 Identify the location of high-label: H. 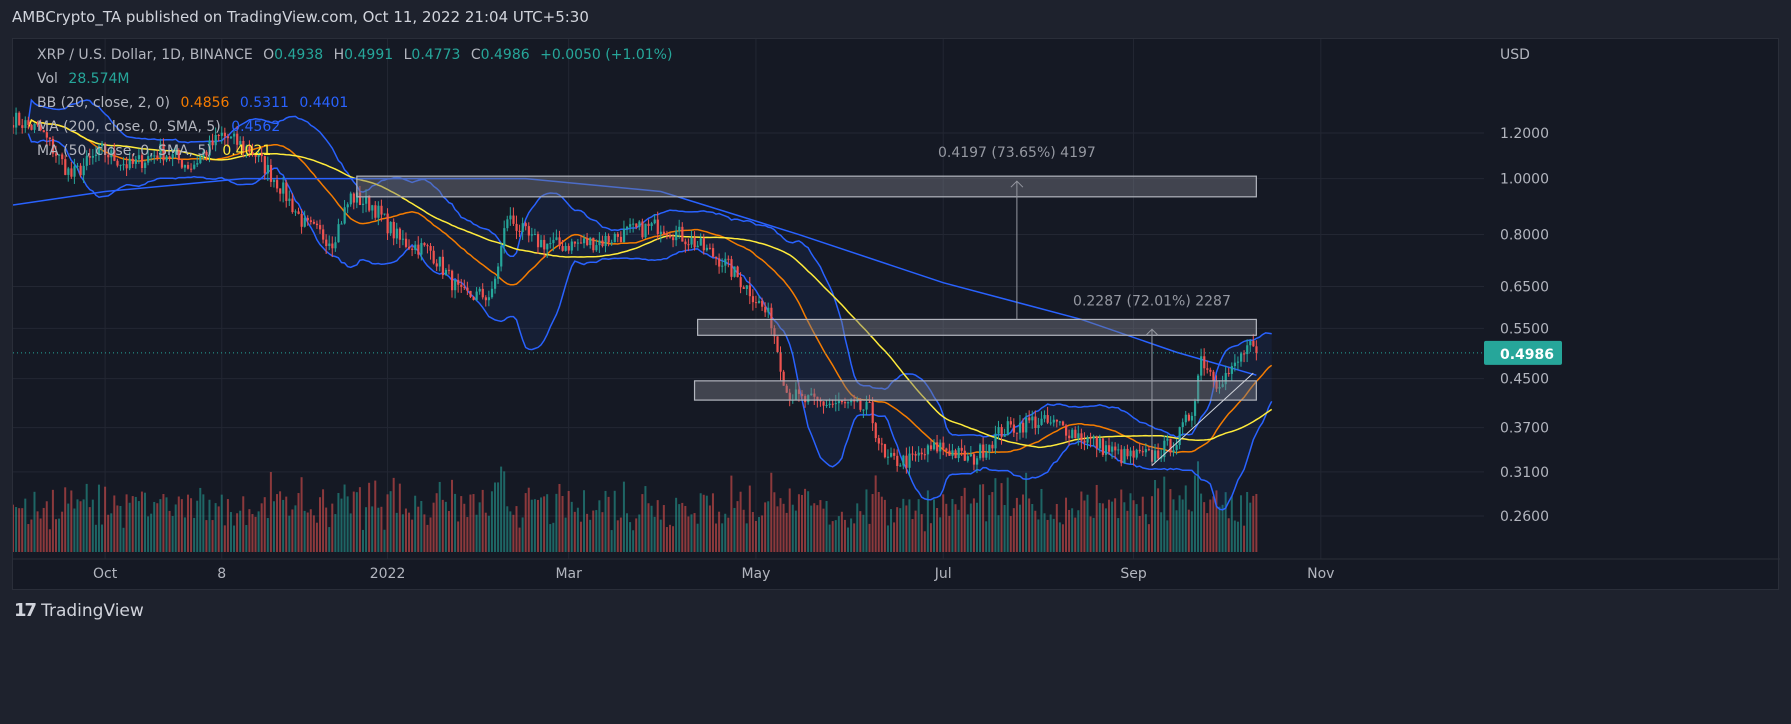
(339, 55).